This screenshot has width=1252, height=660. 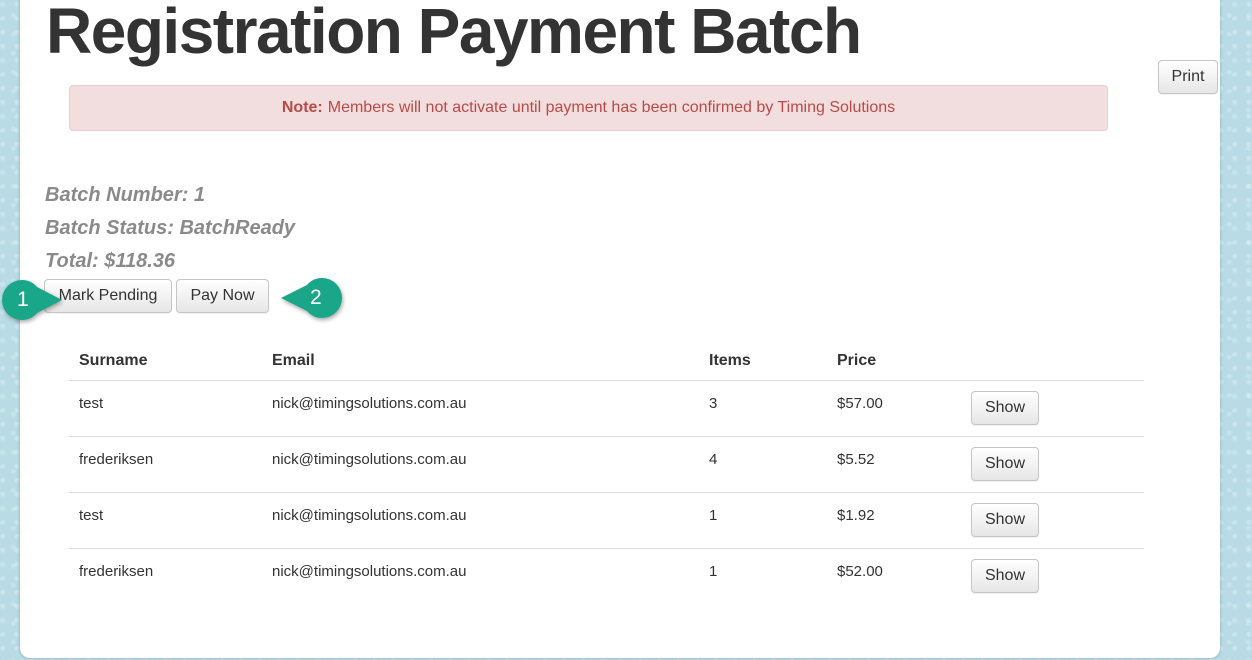 I want to click on cell-items: 3, so click(x=763, y=408).